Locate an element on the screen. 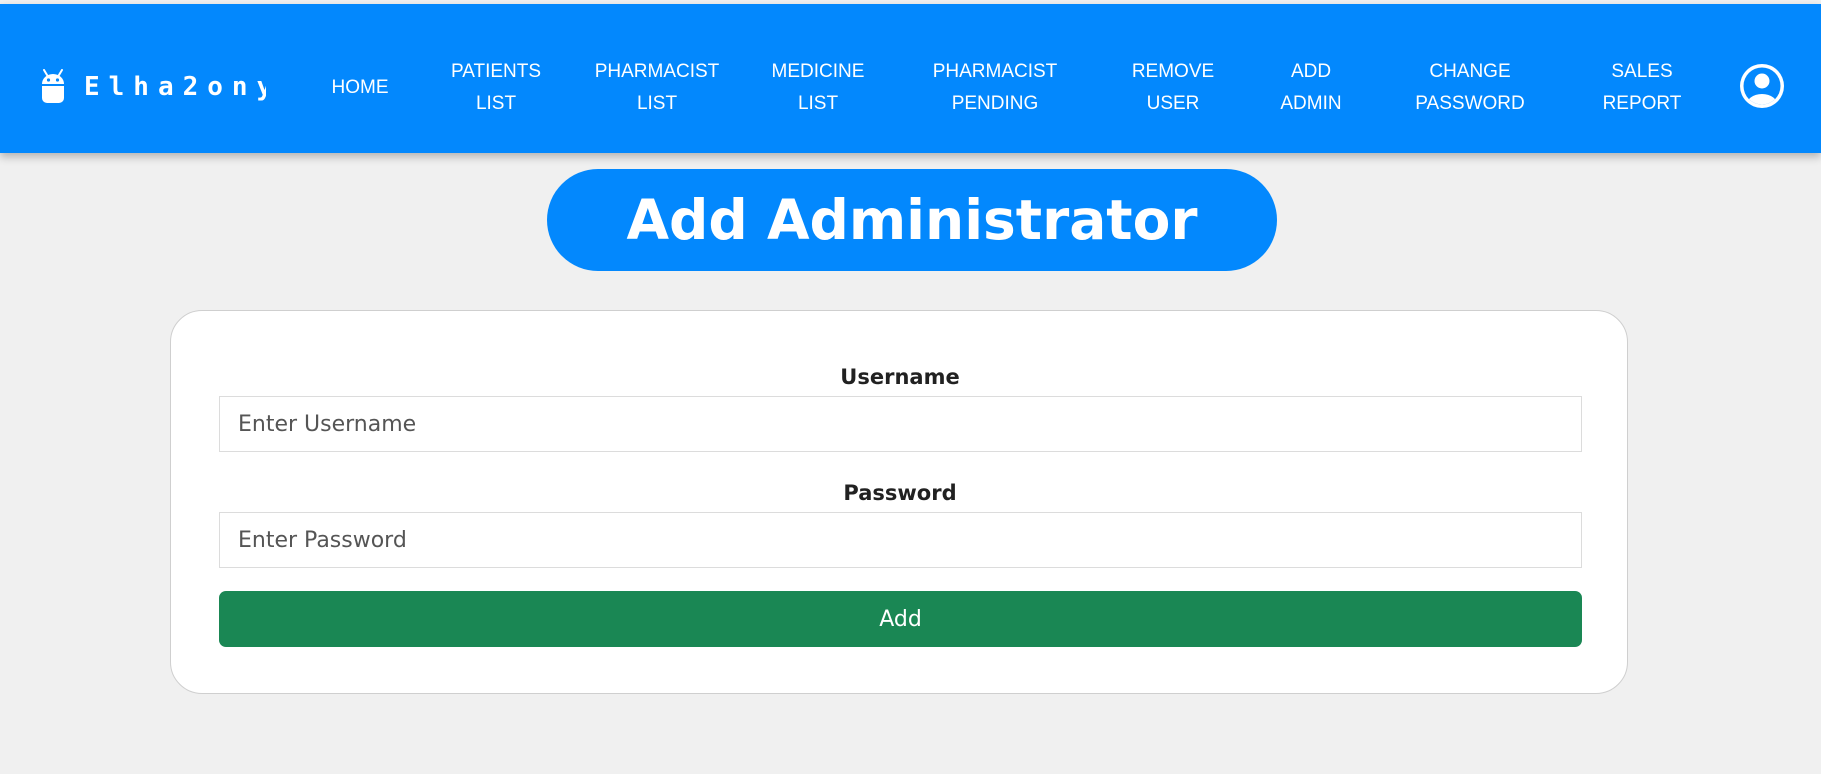 The height and width of the screenshot is (774, 1821). nav-add-admin-line1: ADD is located at coordinates (1311, 71).